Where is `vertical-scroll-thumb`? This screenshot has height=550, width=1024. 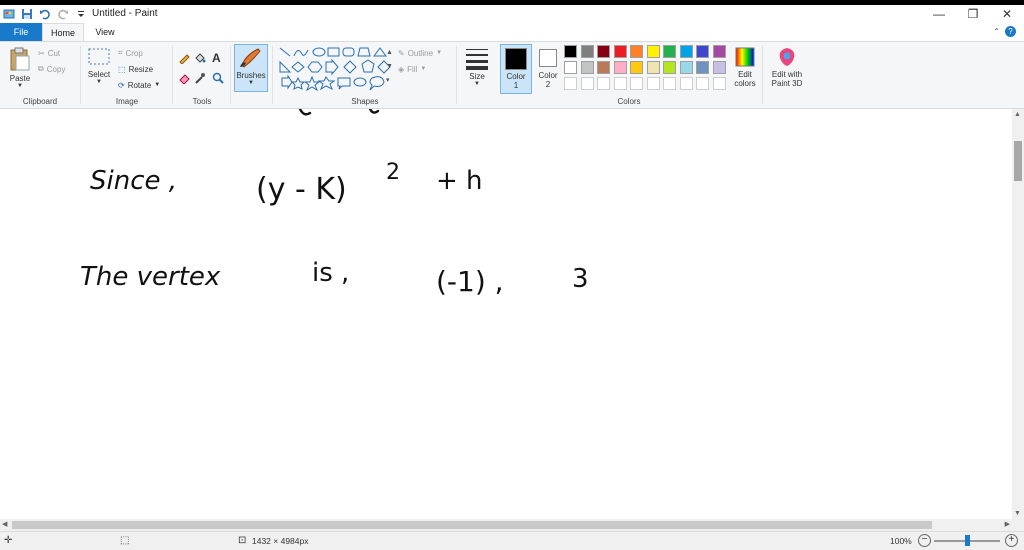 vertical-scroll-thumb is located at coordinates (1018, 161).